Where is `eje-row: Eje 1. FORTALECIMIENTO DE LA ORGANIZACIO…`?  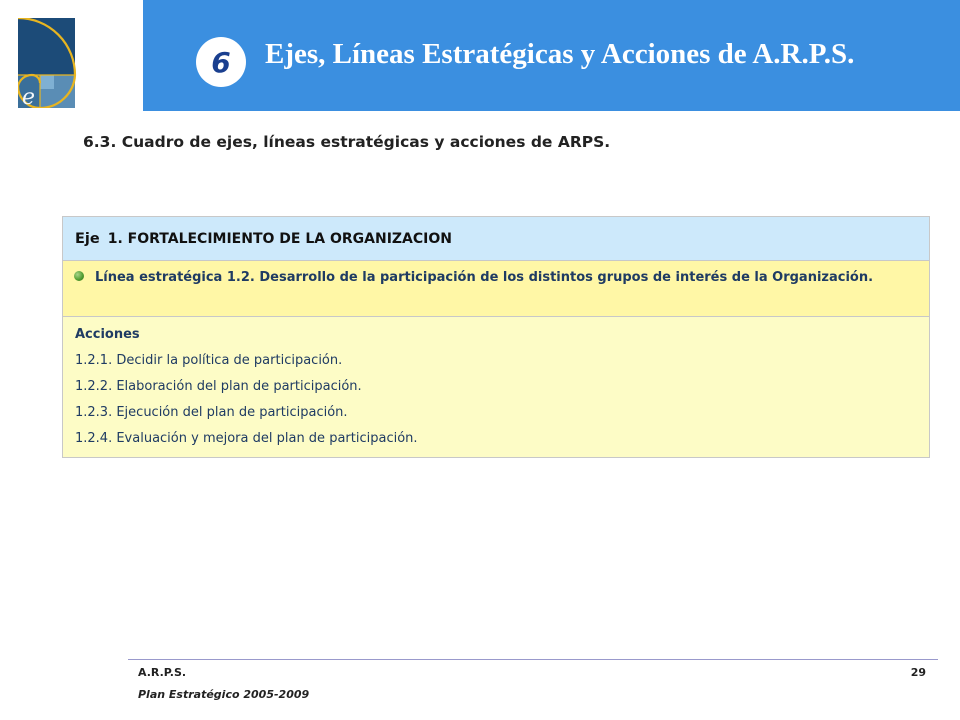 eje-row: Eje 1. FORTALECIMIENTO DE LA ORGANIZACIO… is located at coordinates (496, 239).